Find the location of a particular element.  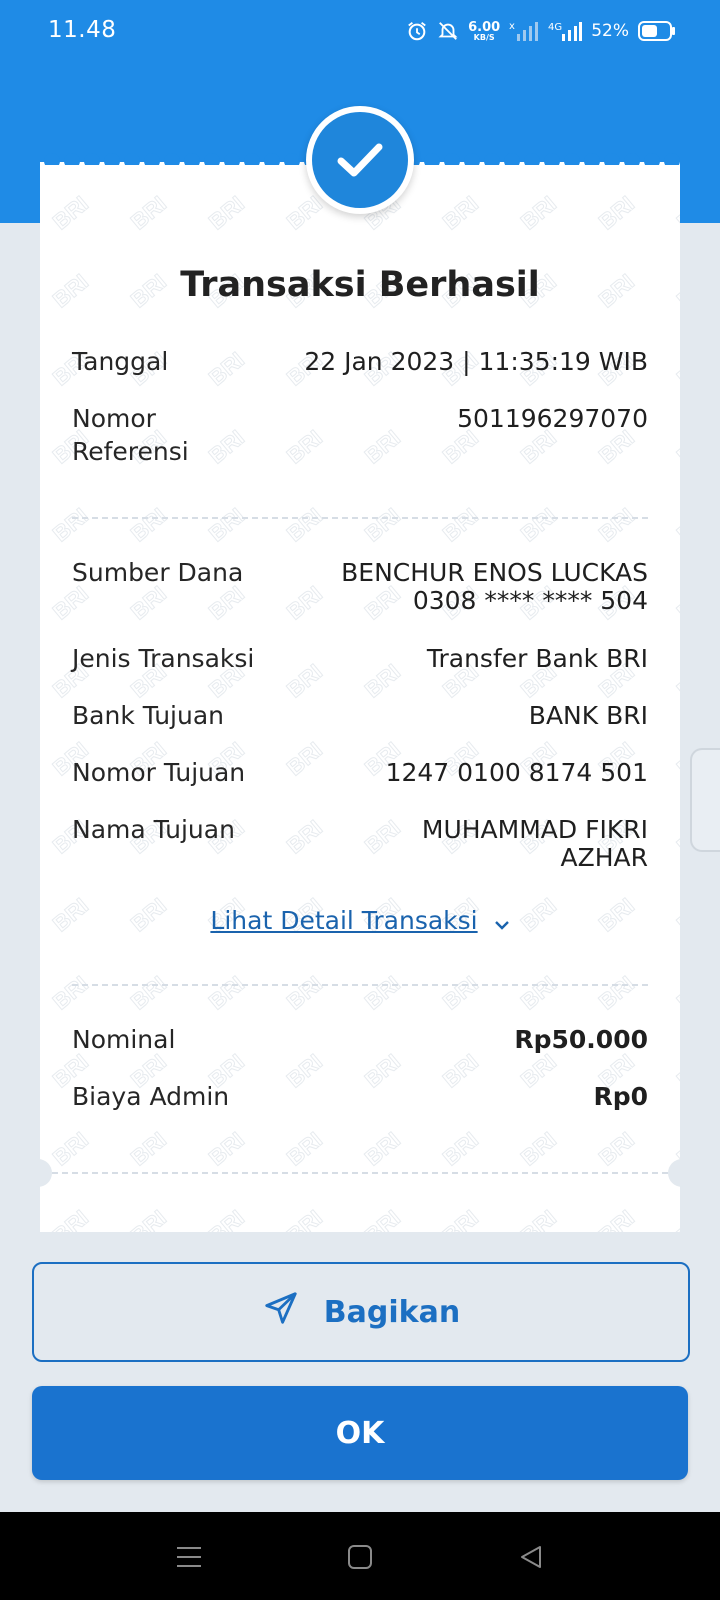

home-icon is located at coordinates (360, 1559).